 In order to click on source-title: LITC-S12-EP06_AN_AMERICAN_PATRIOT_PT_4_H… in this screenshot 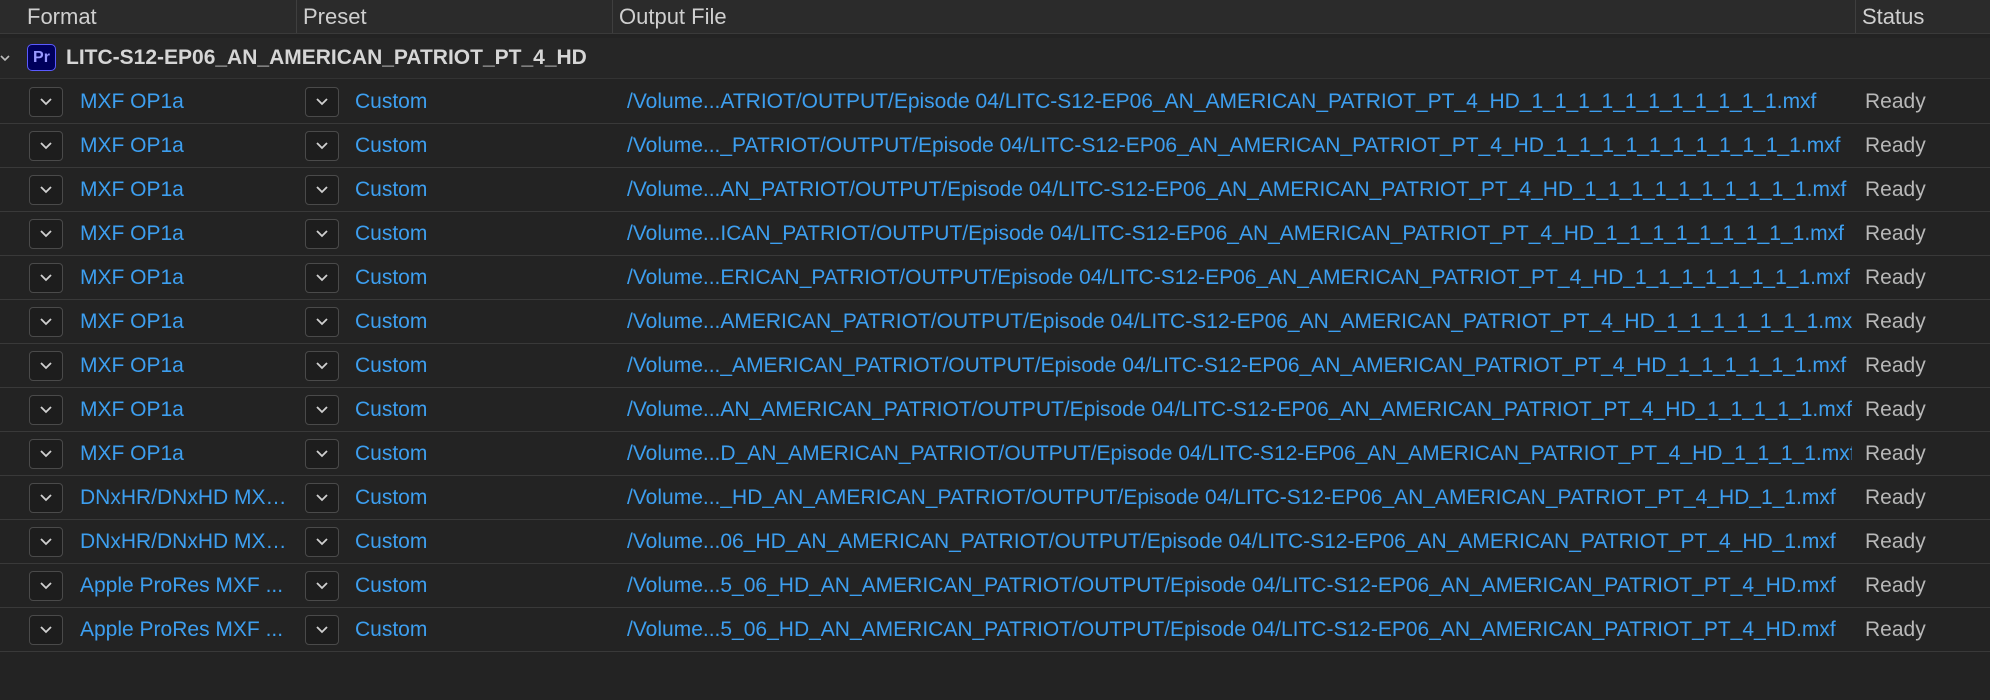, I will do `click(326, 57)`.